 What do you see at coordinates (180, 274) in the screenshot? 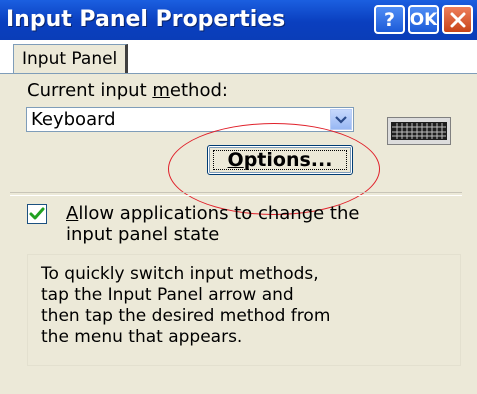
I see `info-line: To quickly switch input methods,` at bounding box center [180, 274].